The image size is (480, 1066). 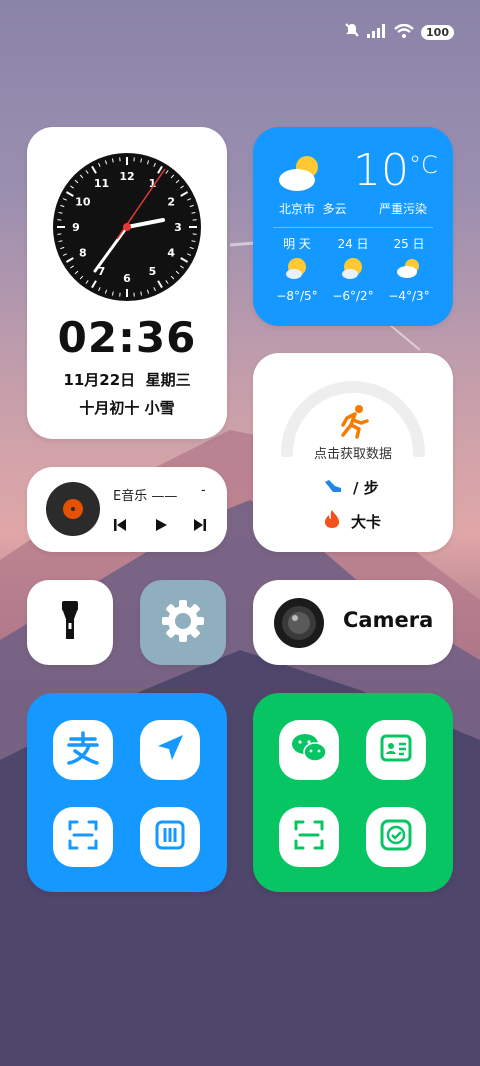 What do you see at coordinates (300, 175) in the screenshot?
I see `cloudy-sun-icon` at bounding box center [300, 175].